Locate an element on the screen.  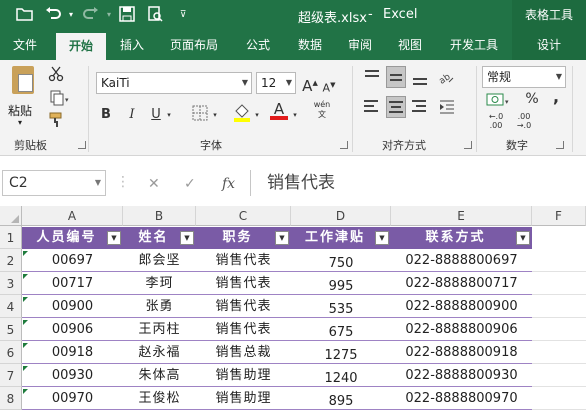
tab-view: 视图 is located at coordinates (410, 45).